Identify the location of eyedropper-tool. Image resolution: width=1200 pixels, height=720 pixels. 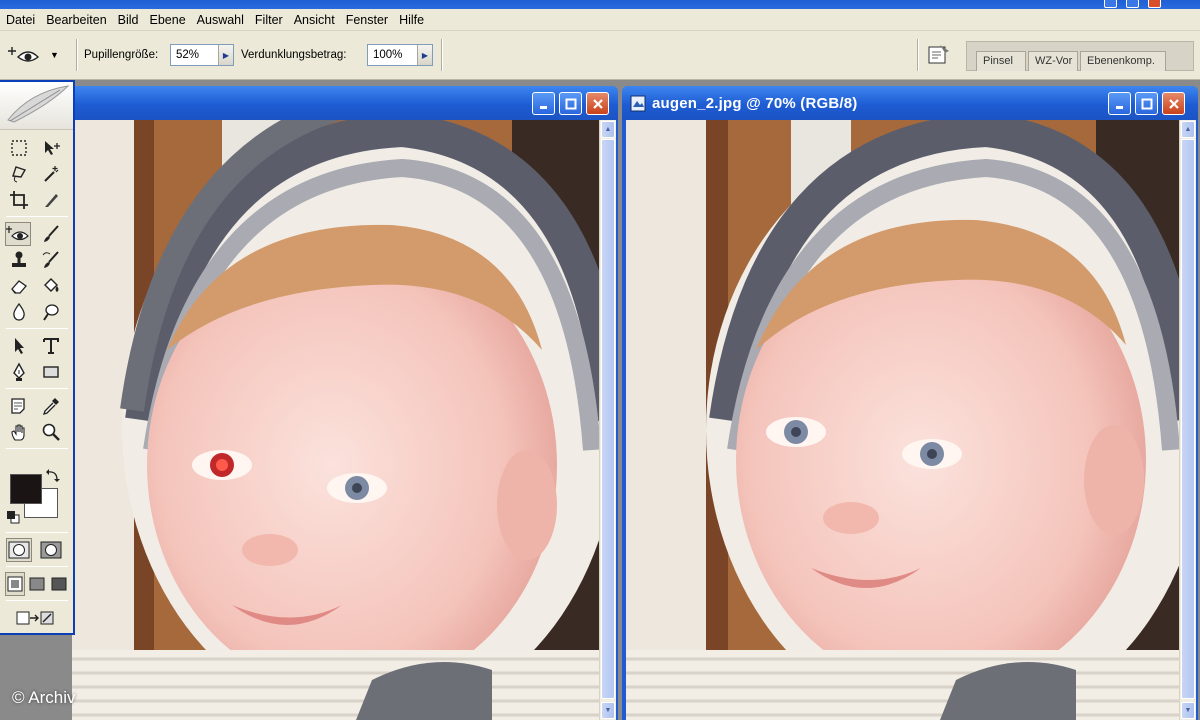
(51, 406).